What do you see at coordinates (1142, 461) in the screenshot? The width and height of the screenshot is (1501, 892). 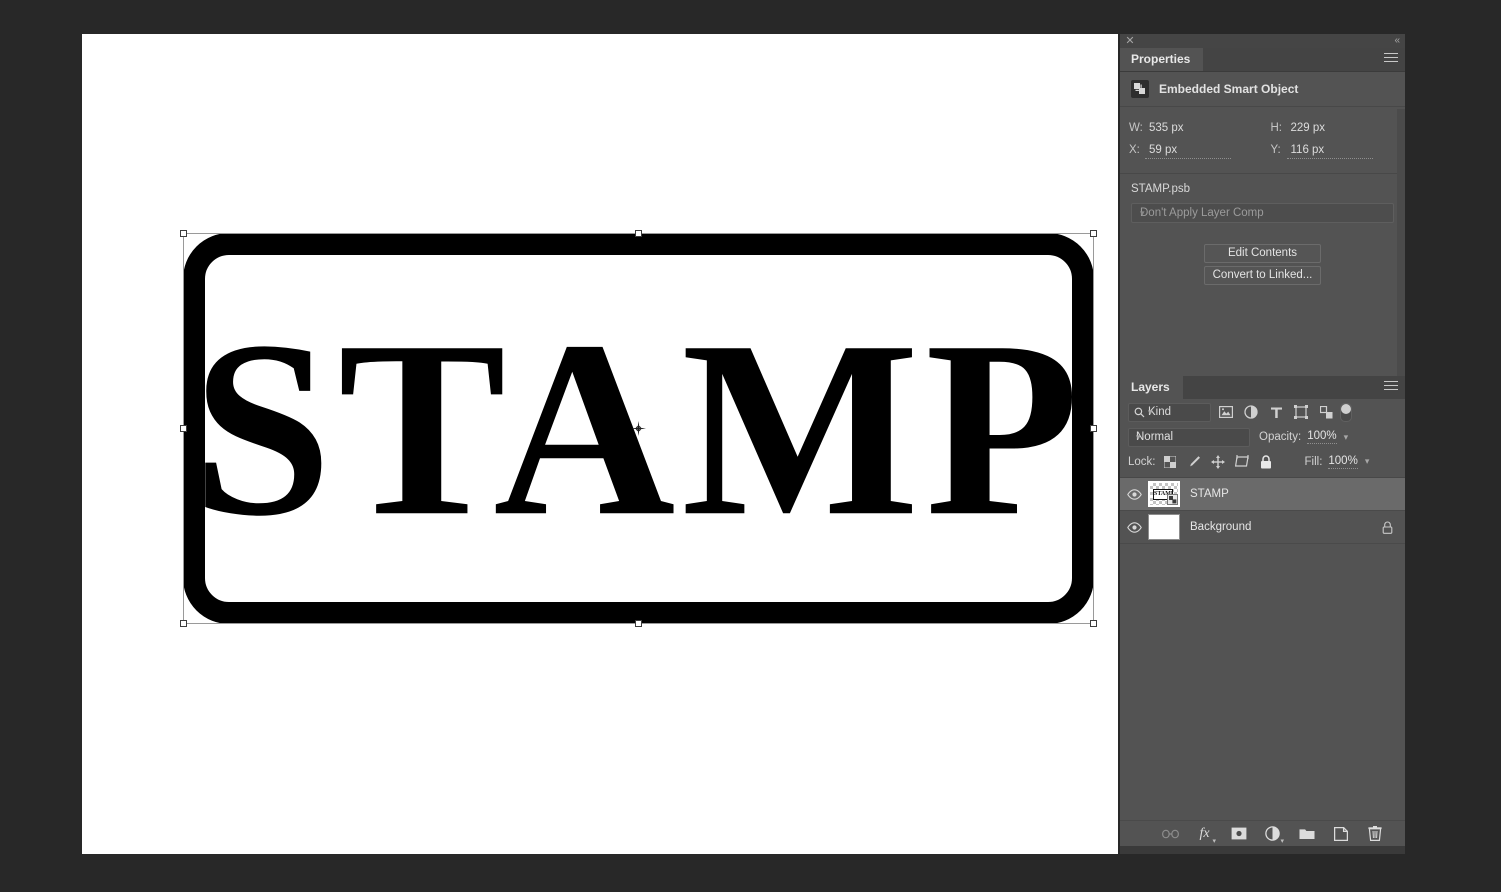 I see `lock-label: Lock:` at bounding box center [1142, 461].